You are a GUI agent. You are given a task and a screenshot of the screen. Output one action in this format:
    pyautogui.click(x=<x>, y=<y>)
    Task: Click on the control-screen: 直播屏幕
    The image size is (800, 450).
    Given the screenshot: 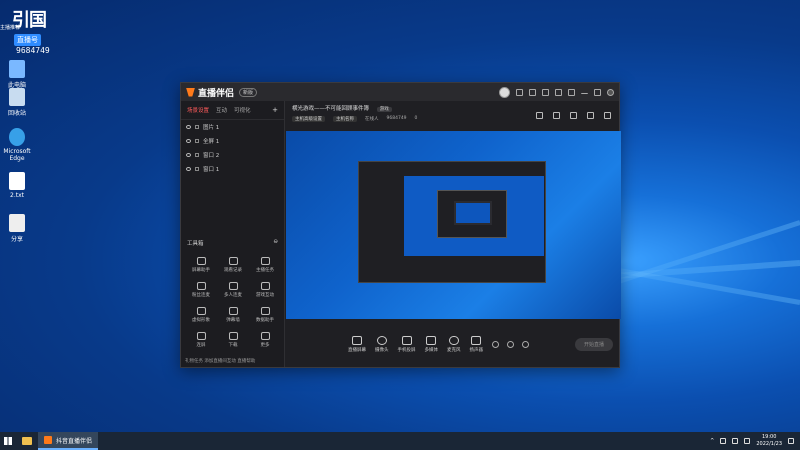 What is the action you would take?
    pyautogui.click(x=357, y=344)
    